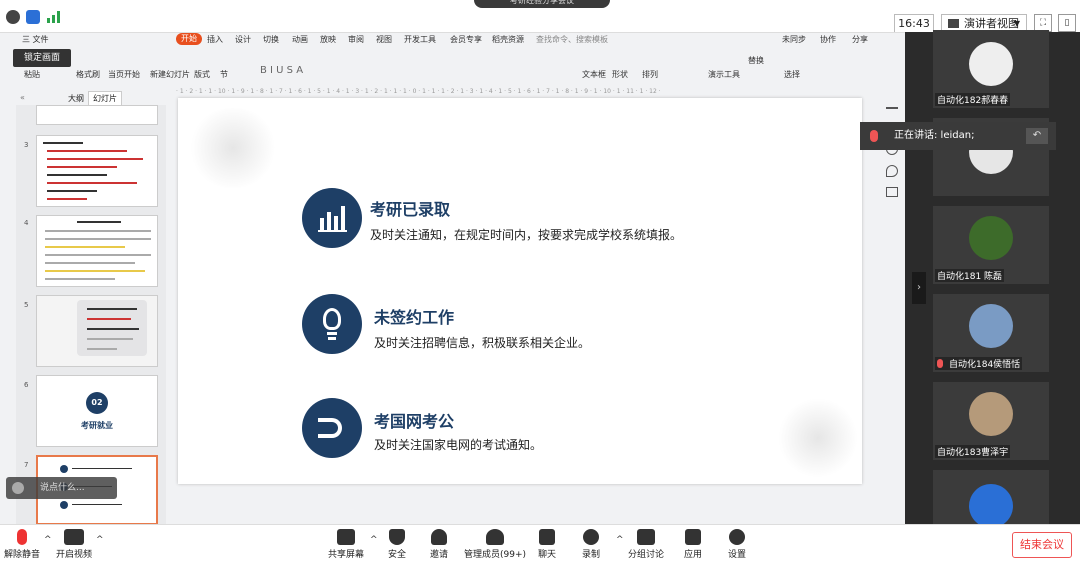  Describe the element at coordinates (495, 537) in the screenshot. I see `members-icon` at that location.